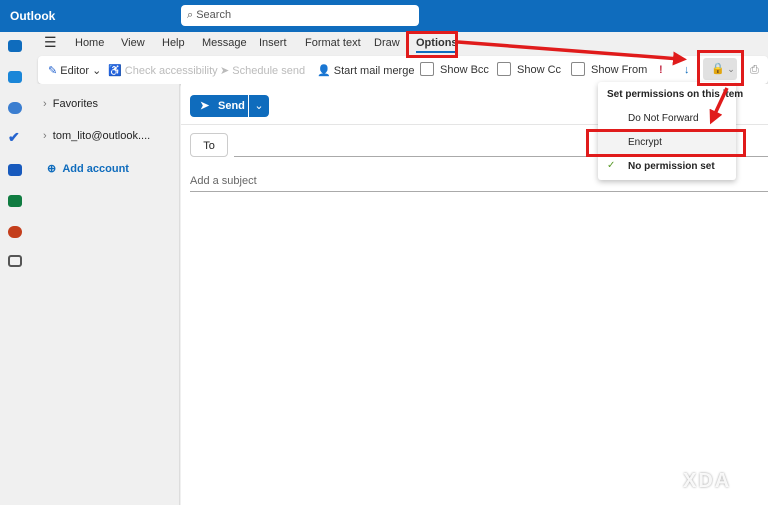  What do you see at coordinates (707, 481) in the screenshot?
I see `xda-watermark: XDA` at bounding box center [707, 481].